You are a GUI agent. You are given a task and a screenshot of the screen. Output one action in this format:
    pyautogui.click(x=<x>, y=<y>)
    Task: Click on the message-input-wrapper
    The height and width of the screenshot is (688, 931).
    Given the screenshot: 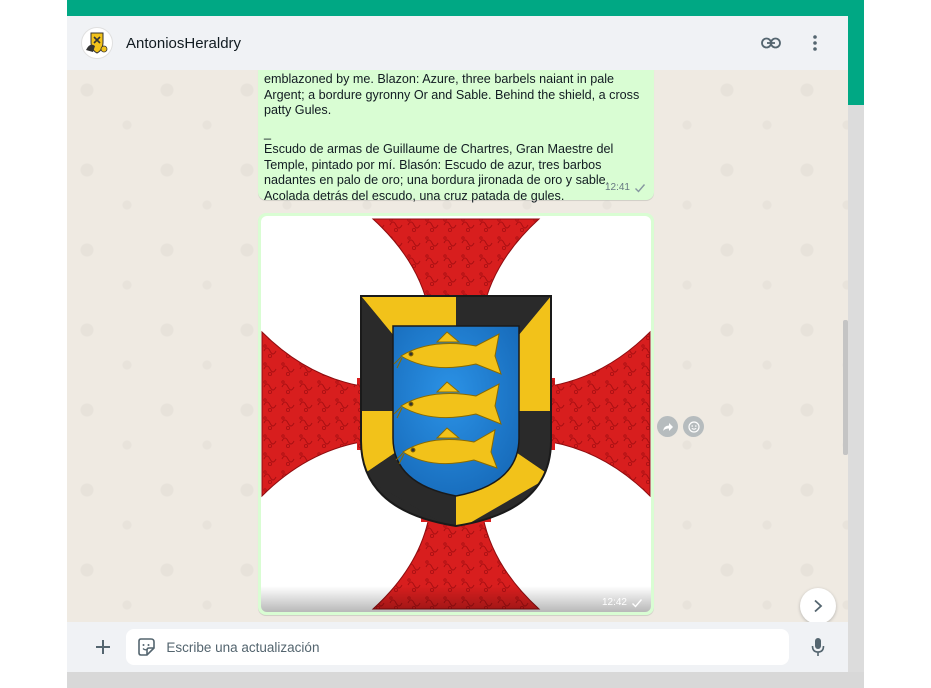 What is the action you would take?
    pyautogui.click(x=457, y=647)
    